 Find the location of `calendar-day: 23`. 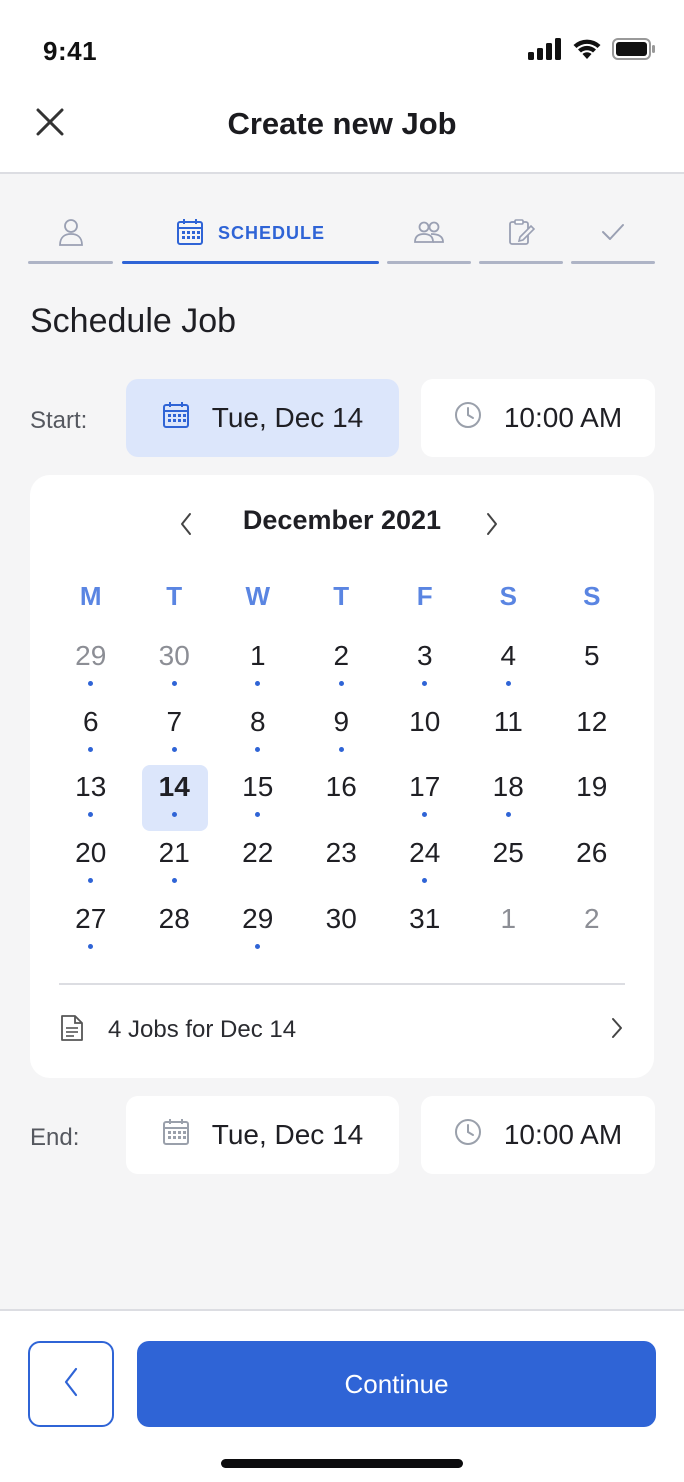

calendar-day: 23 is located at coordinates (342, 857).